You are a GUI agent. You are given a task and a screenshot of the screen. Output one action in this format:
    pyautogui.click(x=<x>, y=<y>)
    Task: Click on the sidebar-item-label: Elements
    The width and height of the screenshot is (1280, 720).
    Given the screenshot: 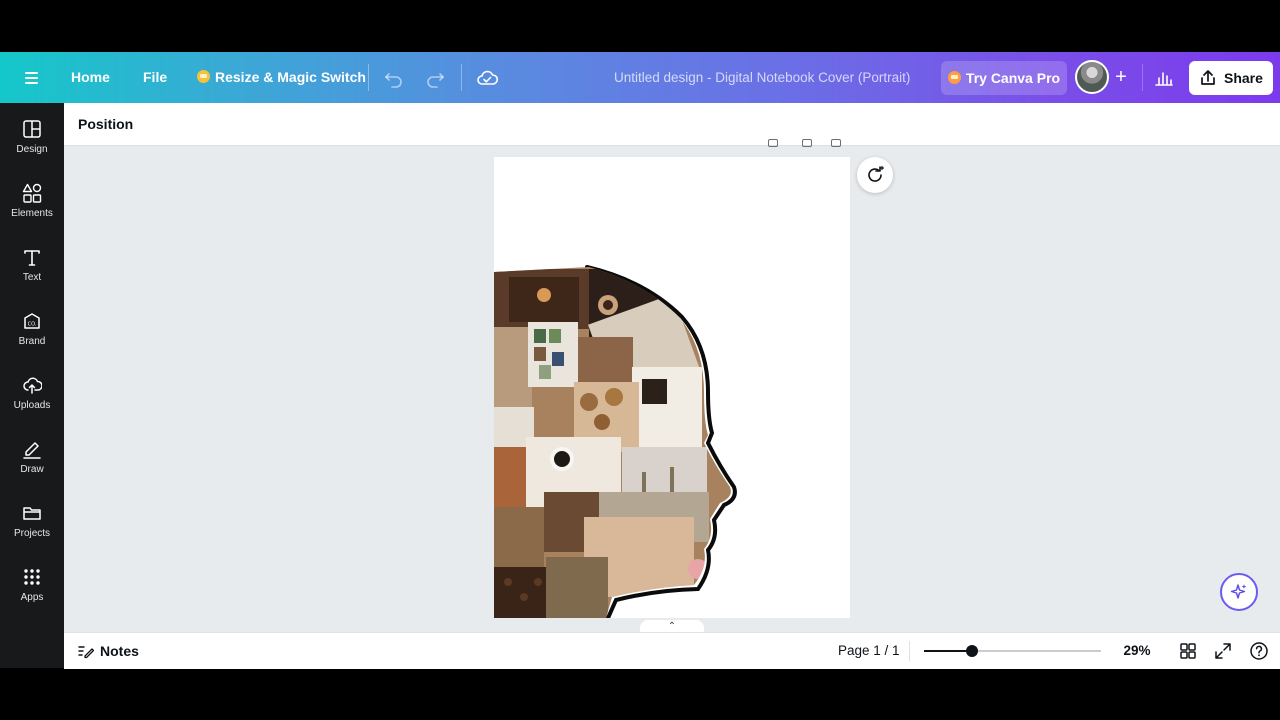 What is the action you would take?
    pyautogui.click(x=32, y=213)
    